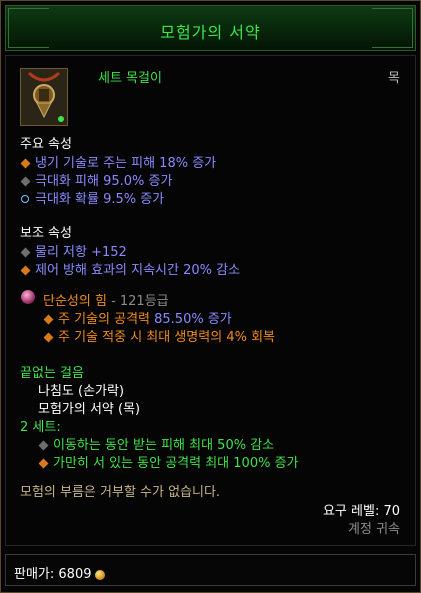 This screenshot has height=593, width=421. Describe the element at coordinates (28, 297) in the screenshot. I see `legendary-gem-icon` at that location.